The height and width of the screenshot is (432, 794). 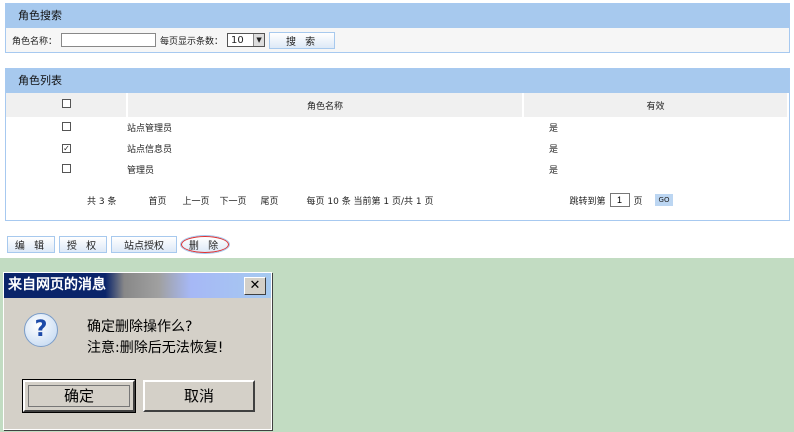 What do you see at coordinates (205, 244) in the screenshot?
I see `delete-button: 删 除` at bounding box center [205, 244].